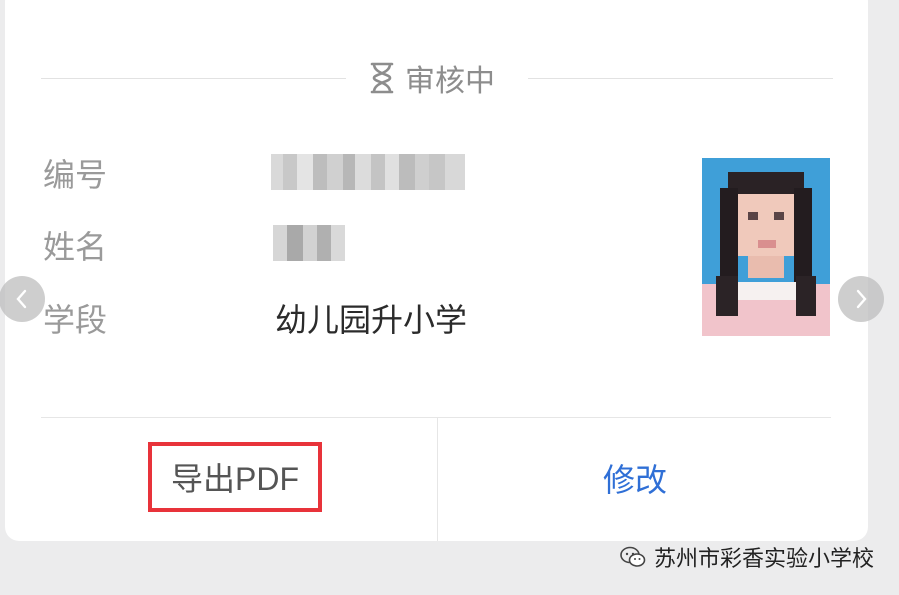 This screenshot has height=595, width=899. I want to click on next-arrow-button, so click(861, 299).